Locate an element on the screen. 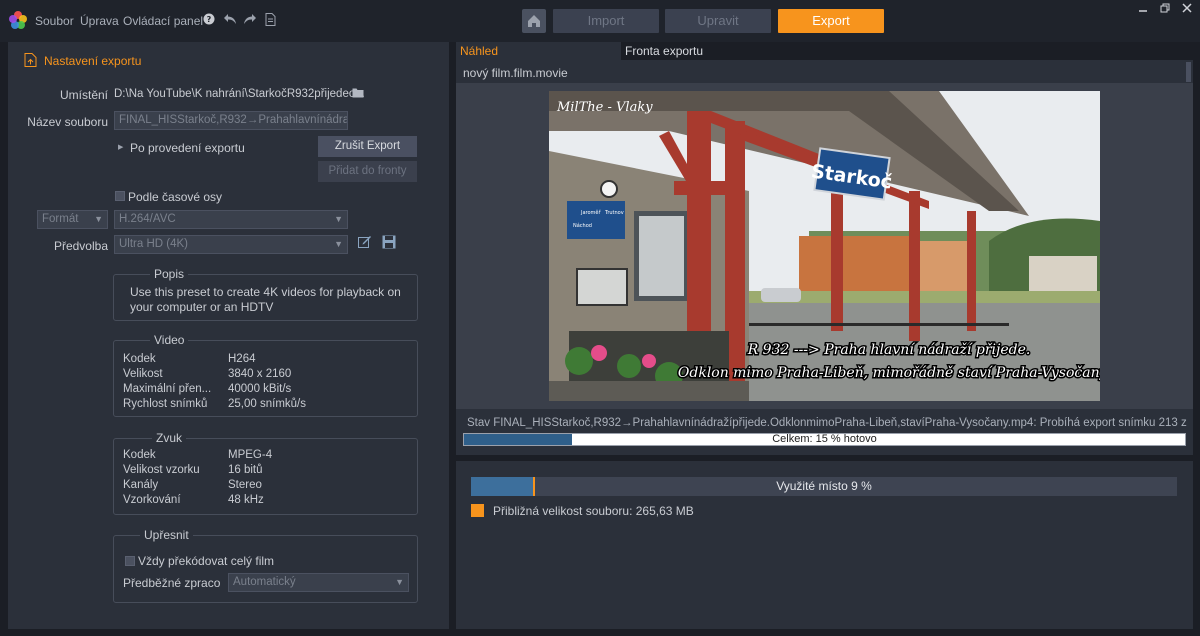 The image size is (1200, 636). preset-value: Ultra HD (4K) is located at coordinates (154, 244).